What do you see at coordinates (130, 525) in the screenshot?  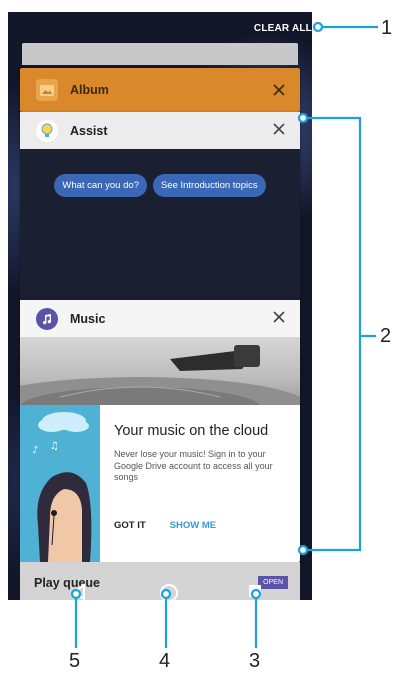 I see `got-it-button: GOT IT` at bounding box center [130, 525].